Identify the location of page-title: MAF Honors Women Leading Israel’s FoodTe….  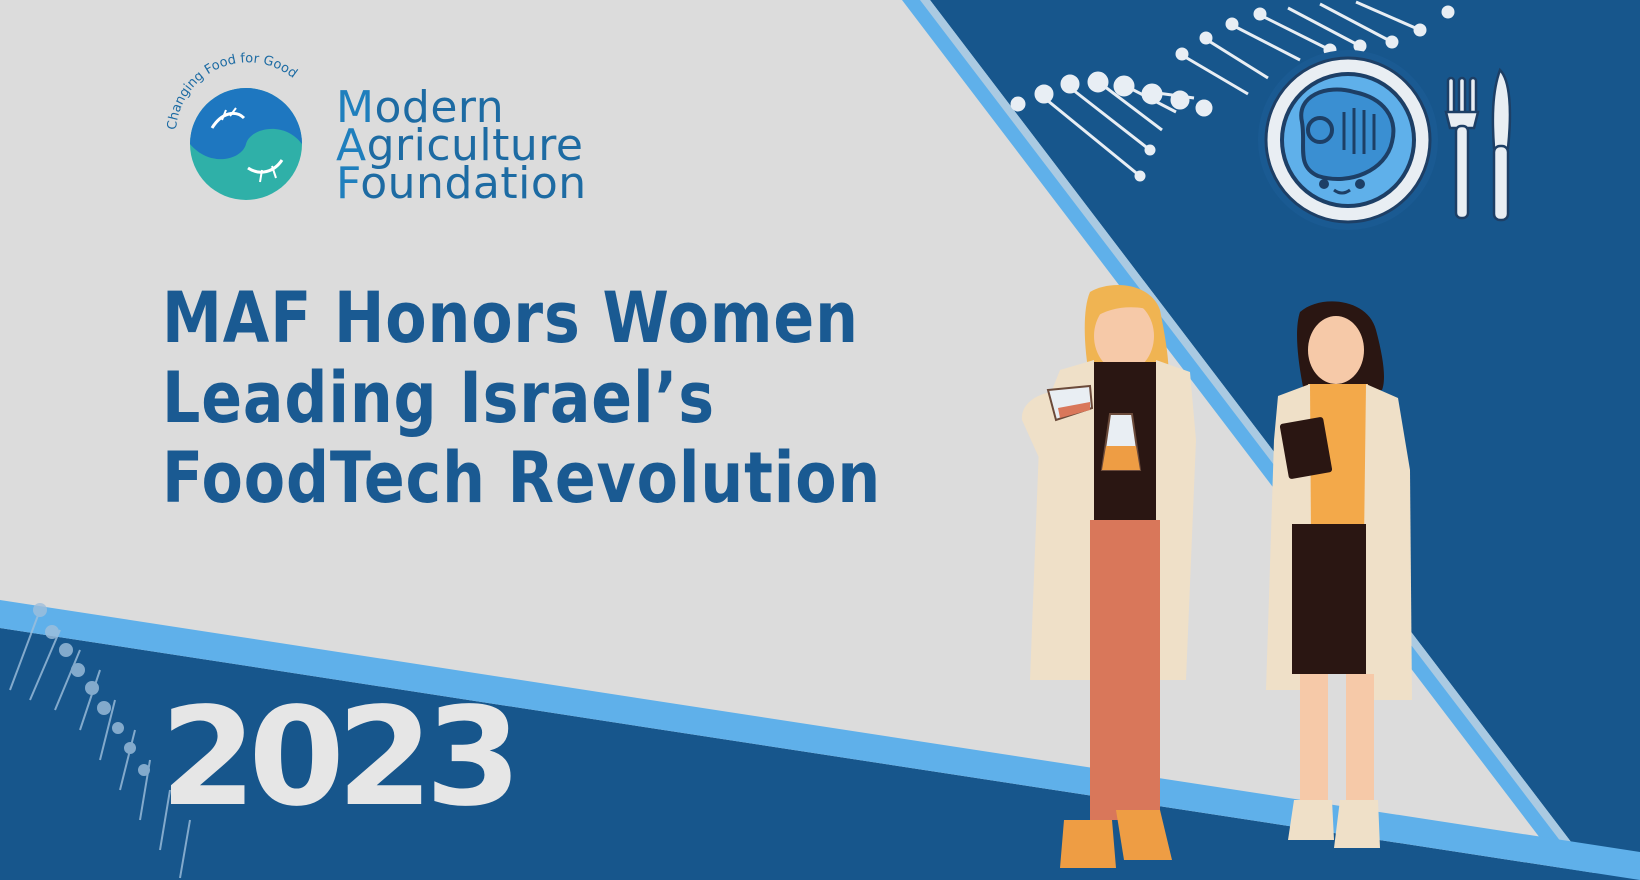
(521, 398).